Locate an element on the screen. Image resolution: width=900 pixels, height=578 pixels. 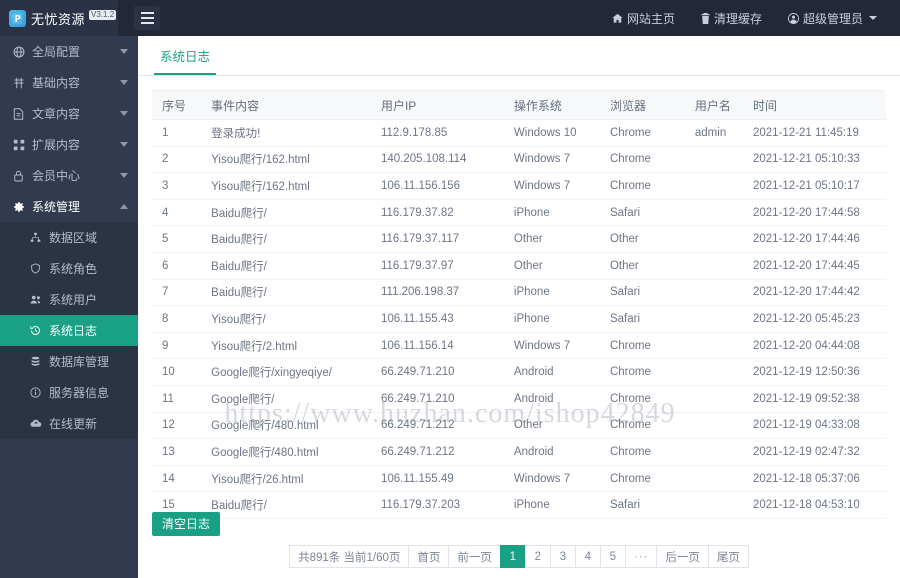
cell-time: 2021-12-20 17:44:58 is located at coordinates (814, 213).